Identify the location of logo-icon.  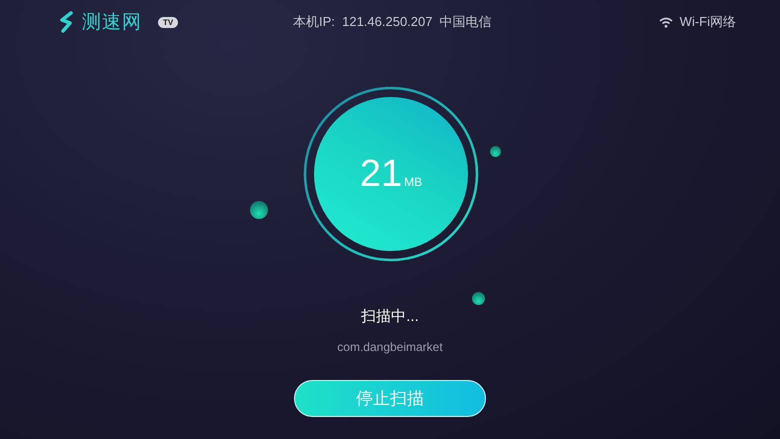
(67, 22).